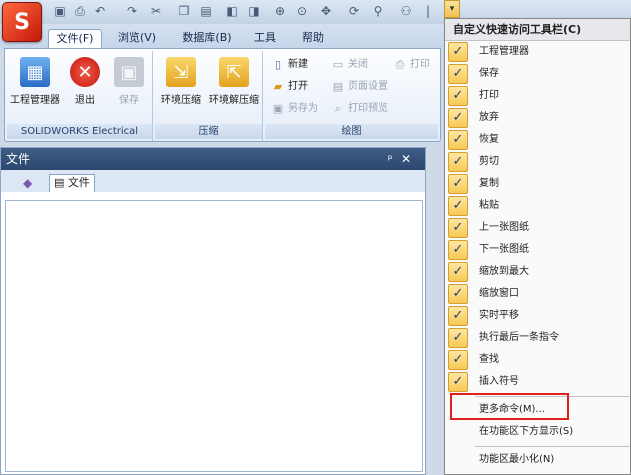  What do you see at coordinates (537, 432) in the screenshot?
I see `show-below-ribbon-item: 在功能区下方显示(S)` at bounding box center [537, 432].